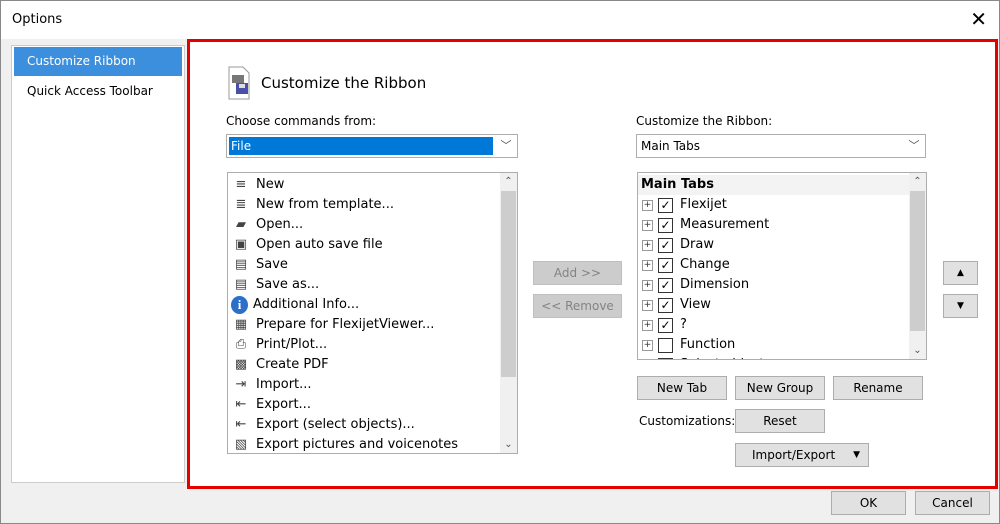 This screenshot has width=1000, height=524. I want to click on command-item: ▧ Export pictures and voicenotes, so click(364, 444).